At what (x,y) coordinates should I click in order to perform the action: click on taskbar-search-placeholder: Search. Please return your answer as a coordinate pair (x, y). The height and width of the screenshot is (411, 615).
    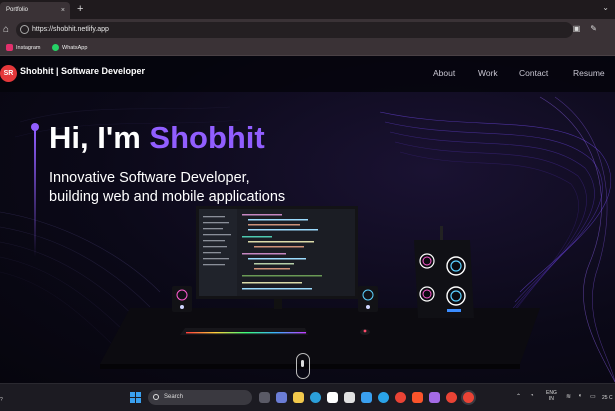
    Looking at the image, I should click on (174, 397).